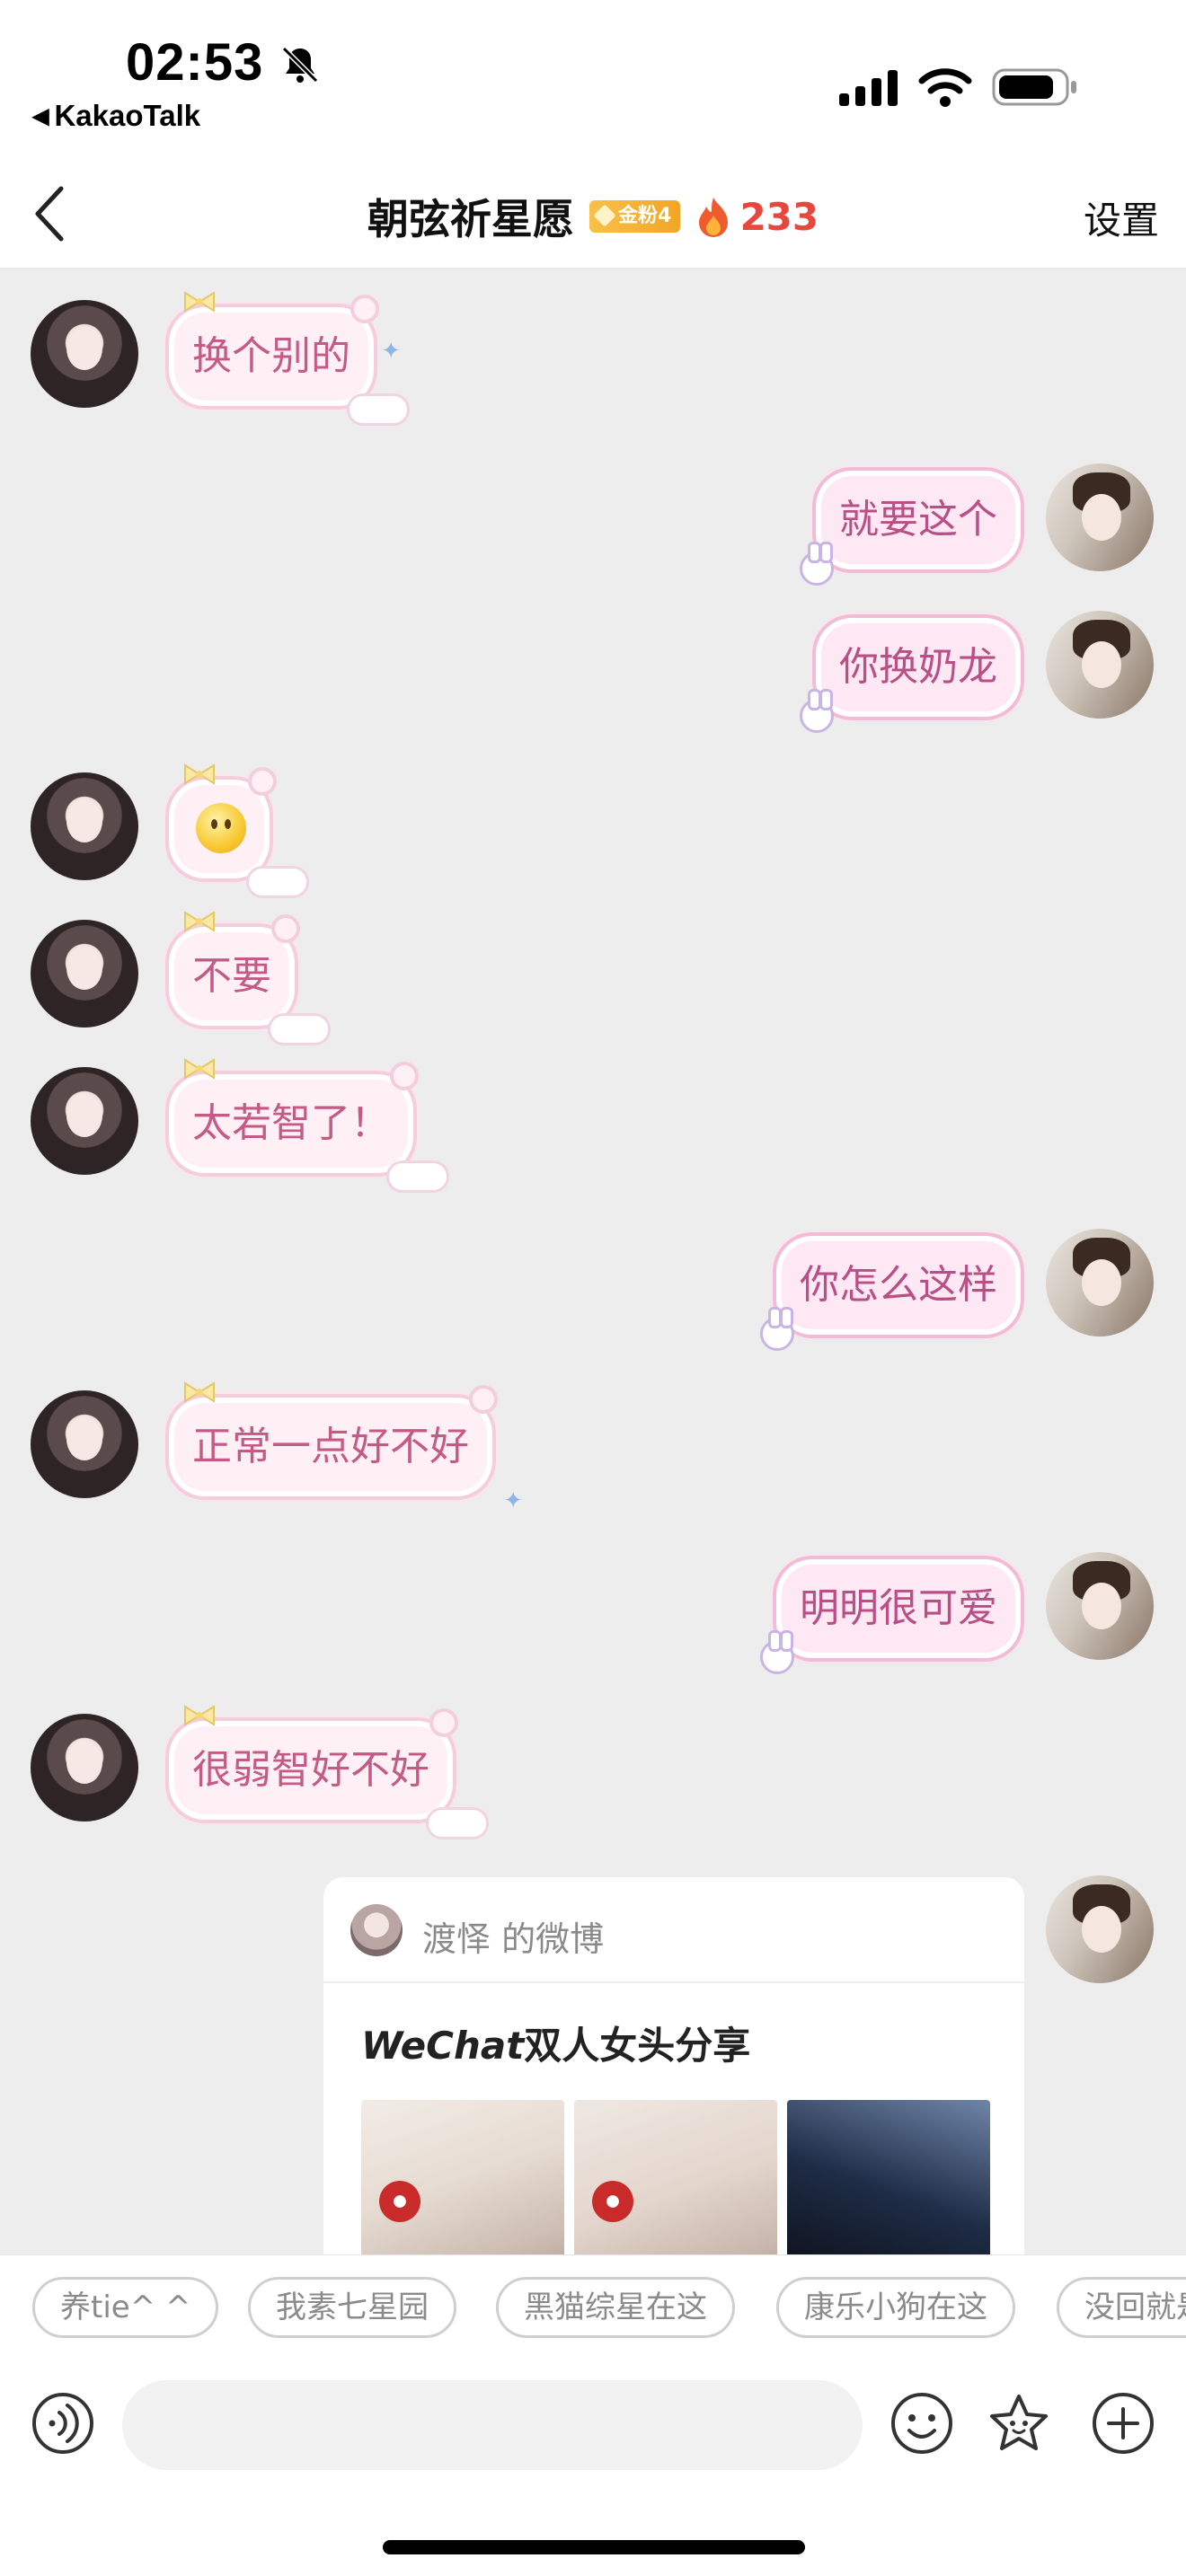 This screenshot has width=1186, height=2576. I want to click on bell-off-icon, so click(300, 65).